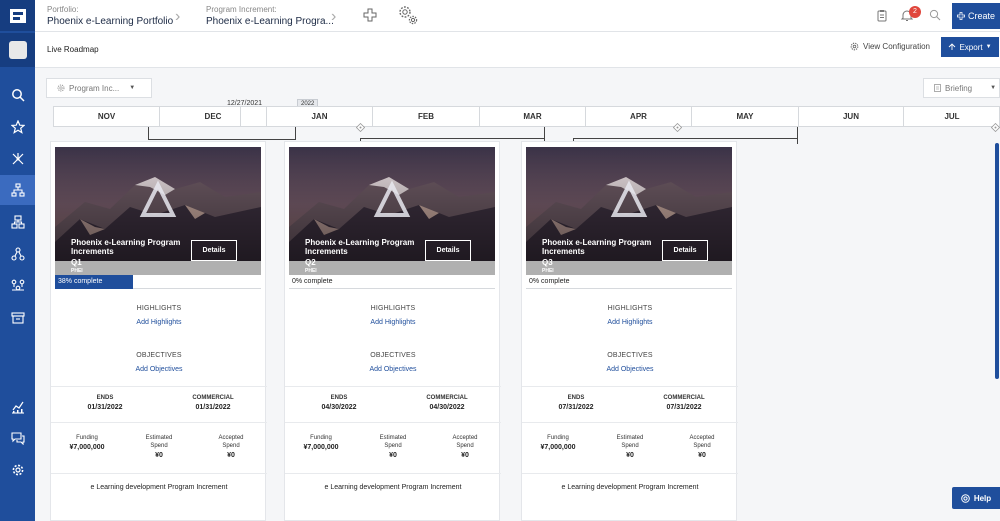  What do you see at coordinates (684, 407) in the screenshot?
I see `commercial-value: 07/31/2022` at bounding box center [684, 407].